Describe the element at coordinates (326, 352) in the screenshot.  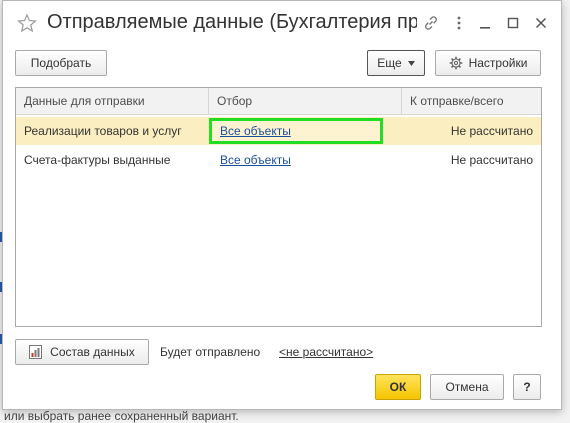
I see `will-send-link: <не рассчитано>` at that location.